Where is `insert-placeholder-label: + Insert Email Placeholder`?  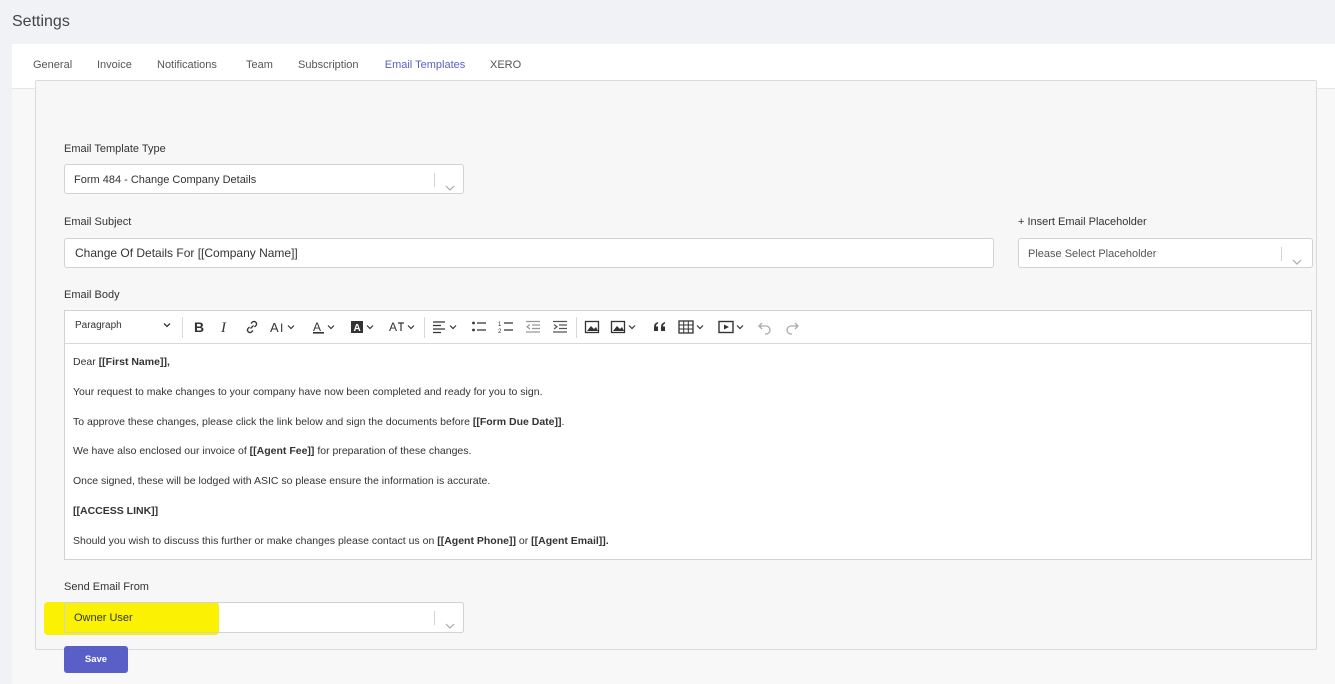
insert-placeholder-label: + Insert Email Placeholder is located at coordinates (1082, 222).